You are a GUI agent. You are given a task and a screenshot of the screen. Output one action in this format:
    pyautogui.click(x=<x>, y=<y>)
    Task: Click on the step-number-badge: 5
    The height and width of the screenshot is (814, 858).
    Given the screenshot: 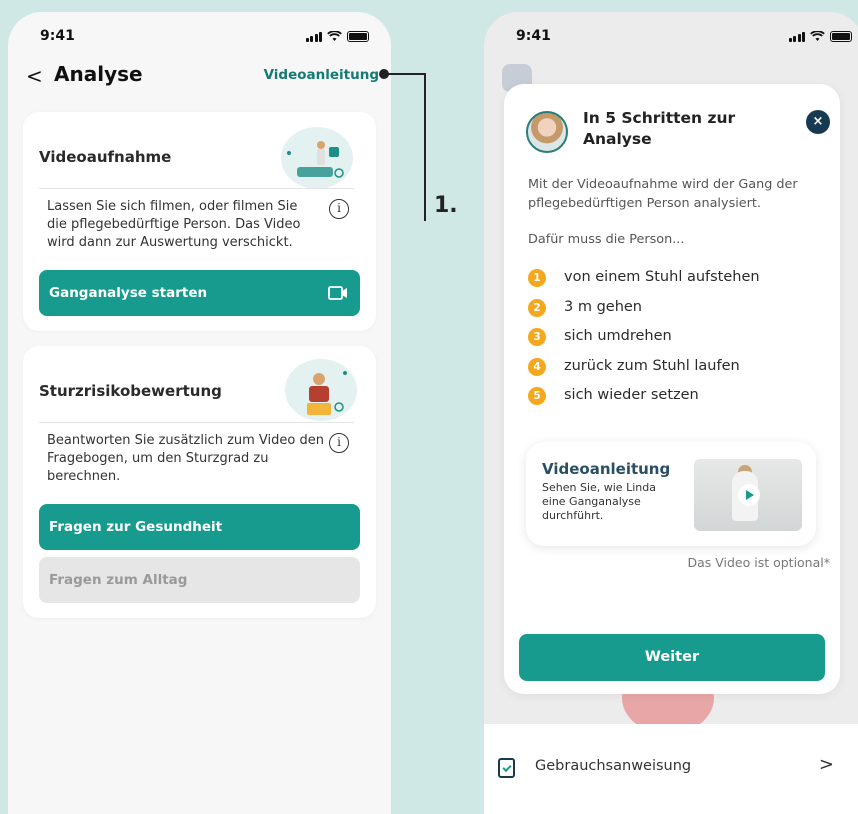 What is the action you would take?
    pyautogui.click(x=537, y=396)
    